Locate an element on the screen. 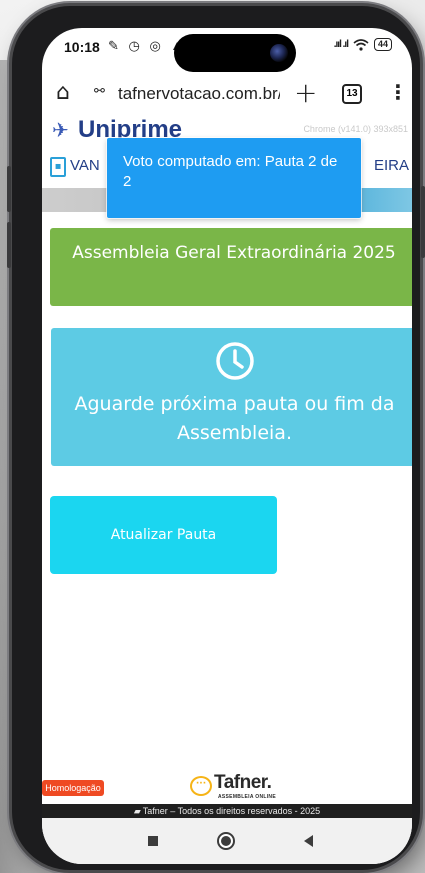 The image size is (425, 873). android-nav-bar is located at coordinates (227, 841).